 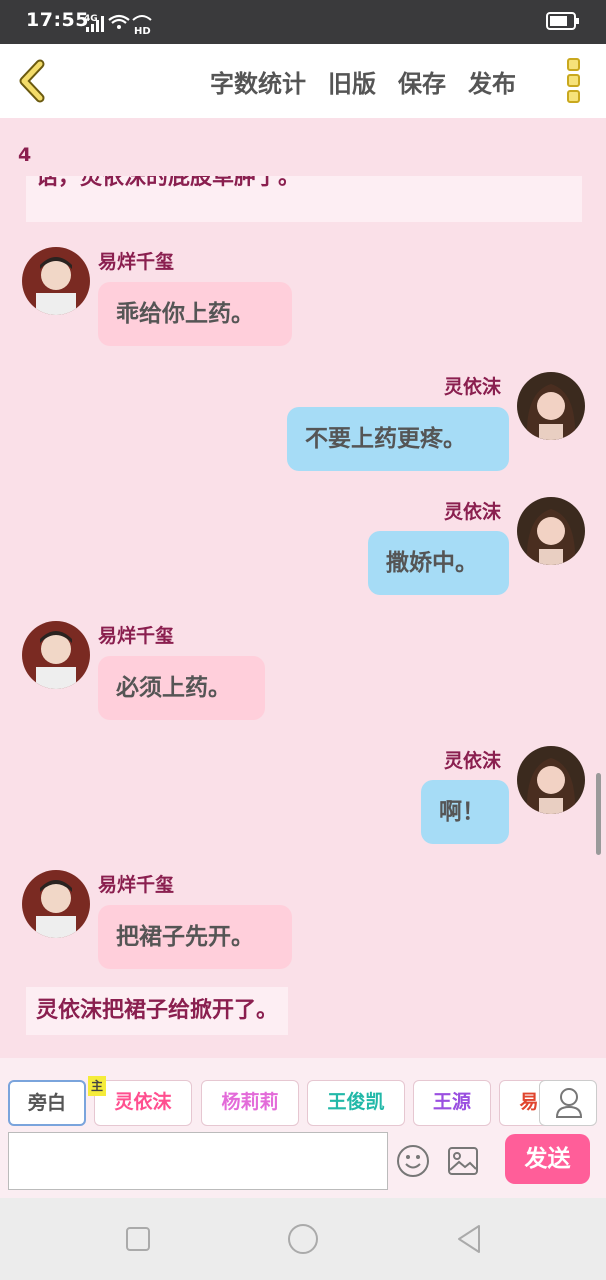 I want to click on character-chip-ling-yimo: 灵依沫, so click(x=143, y=1103).